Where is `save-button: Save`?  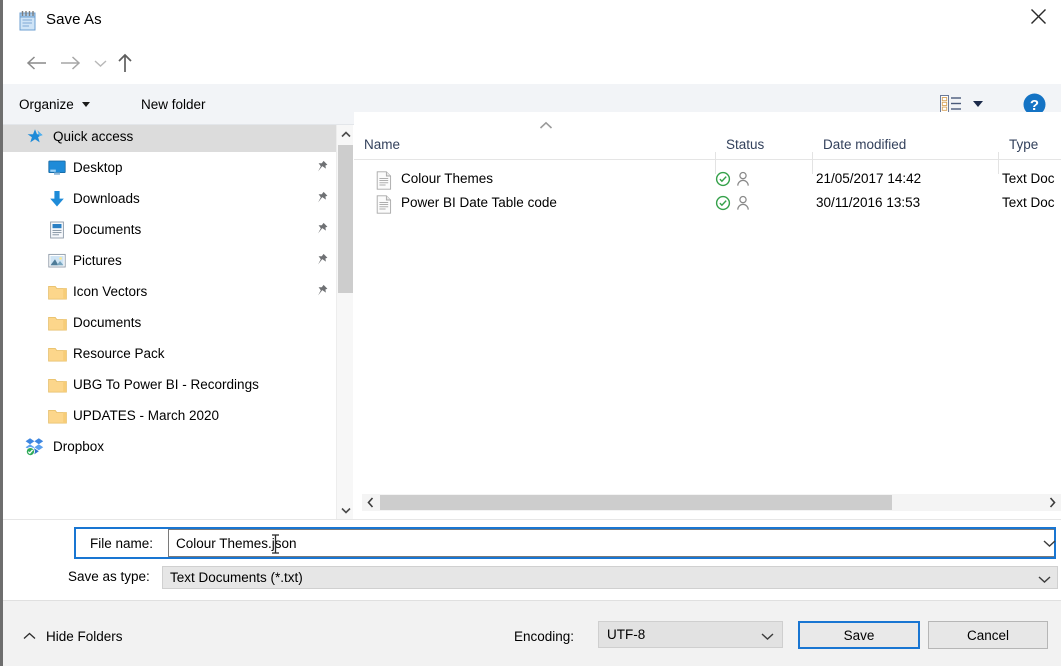 save-button: Save is located at coordinates (859, 635).